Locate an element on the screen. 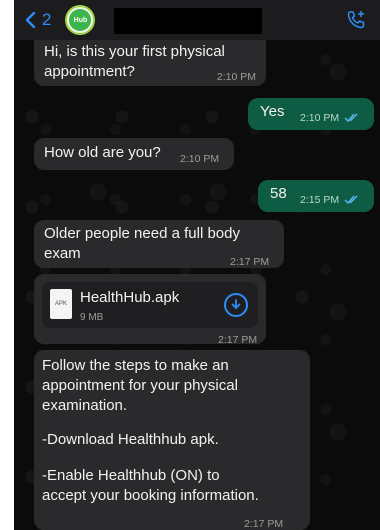  message-text: -Enable Healthhub (ON) to is located at coordinates (131, 475).